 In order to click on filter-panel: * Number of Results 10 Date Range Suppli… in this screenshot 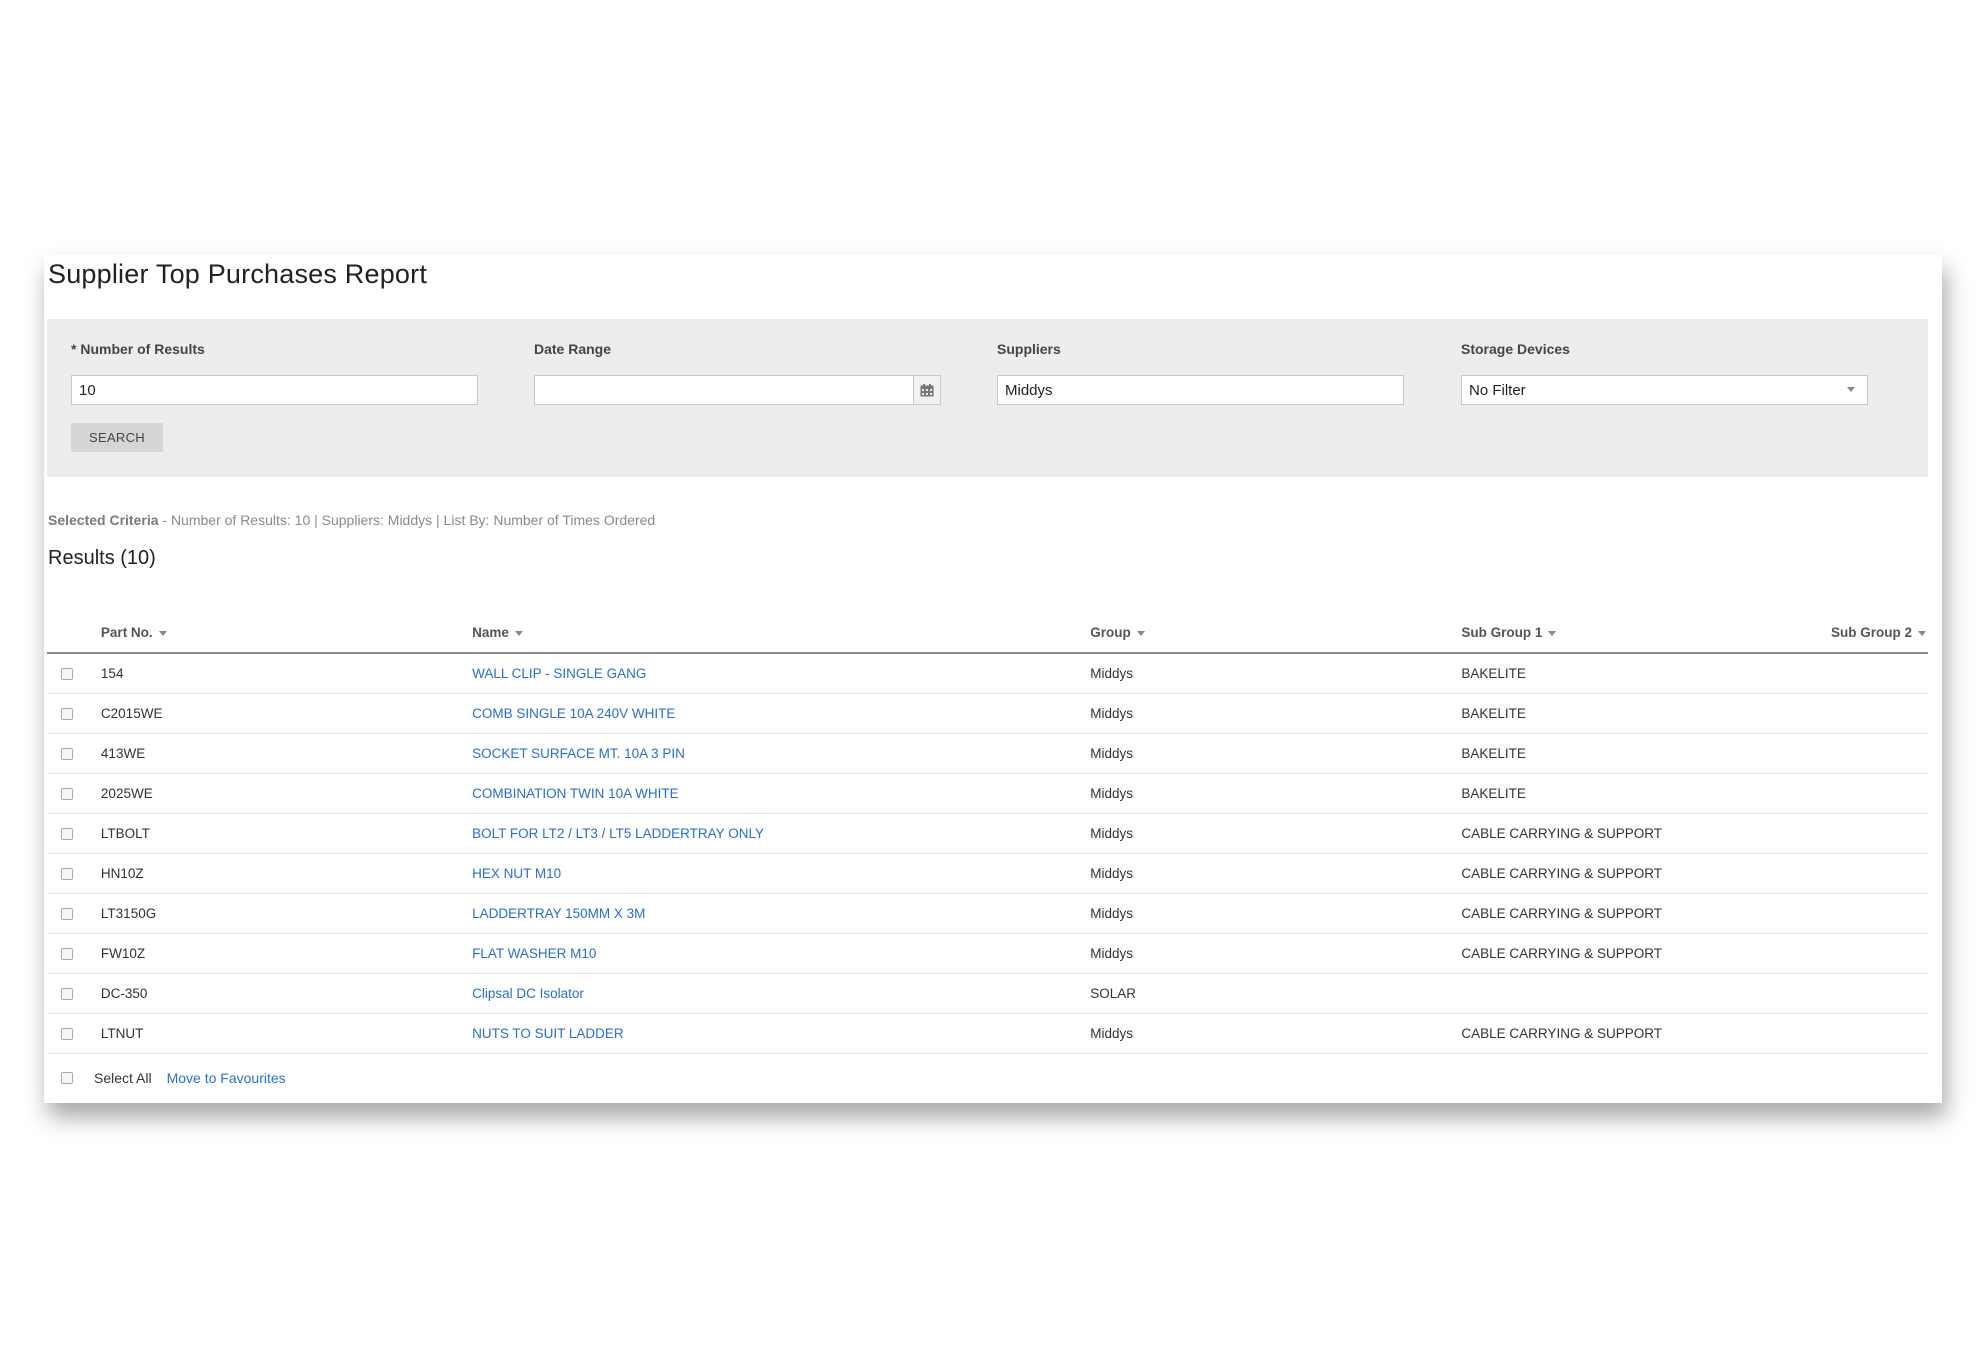, I will do `click(987, 398)`.